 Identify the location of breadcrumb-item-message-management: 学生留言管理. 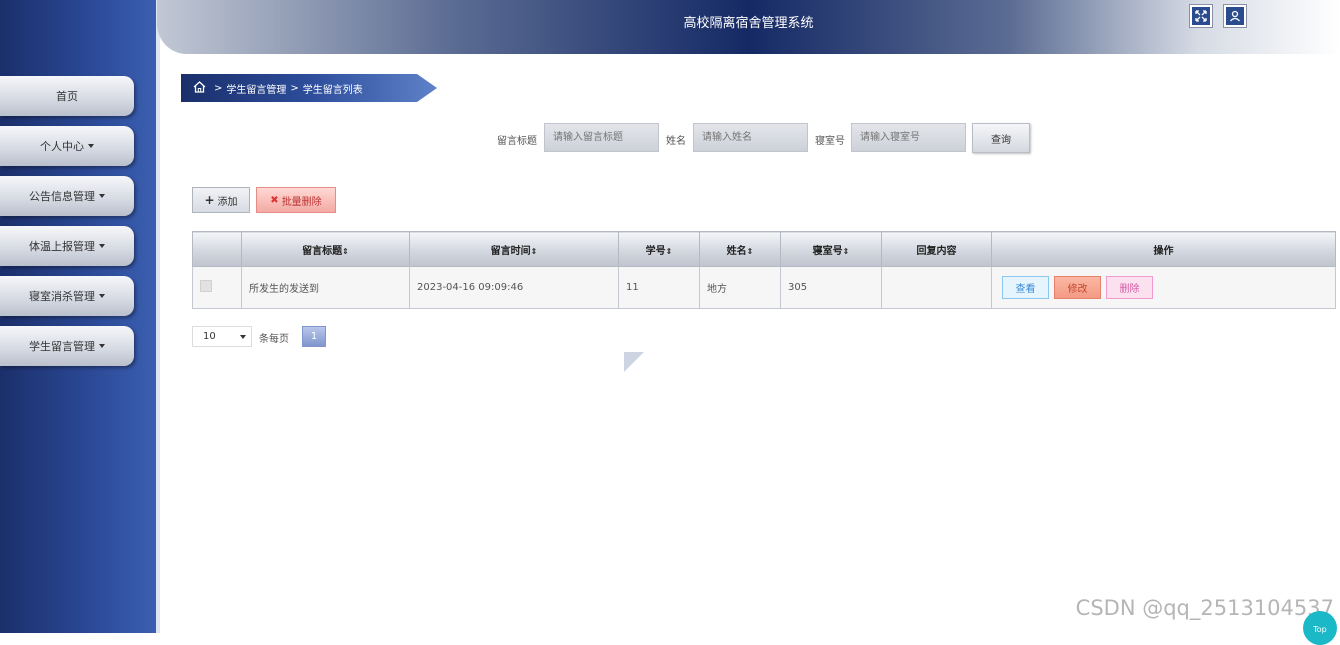
(256, 88).